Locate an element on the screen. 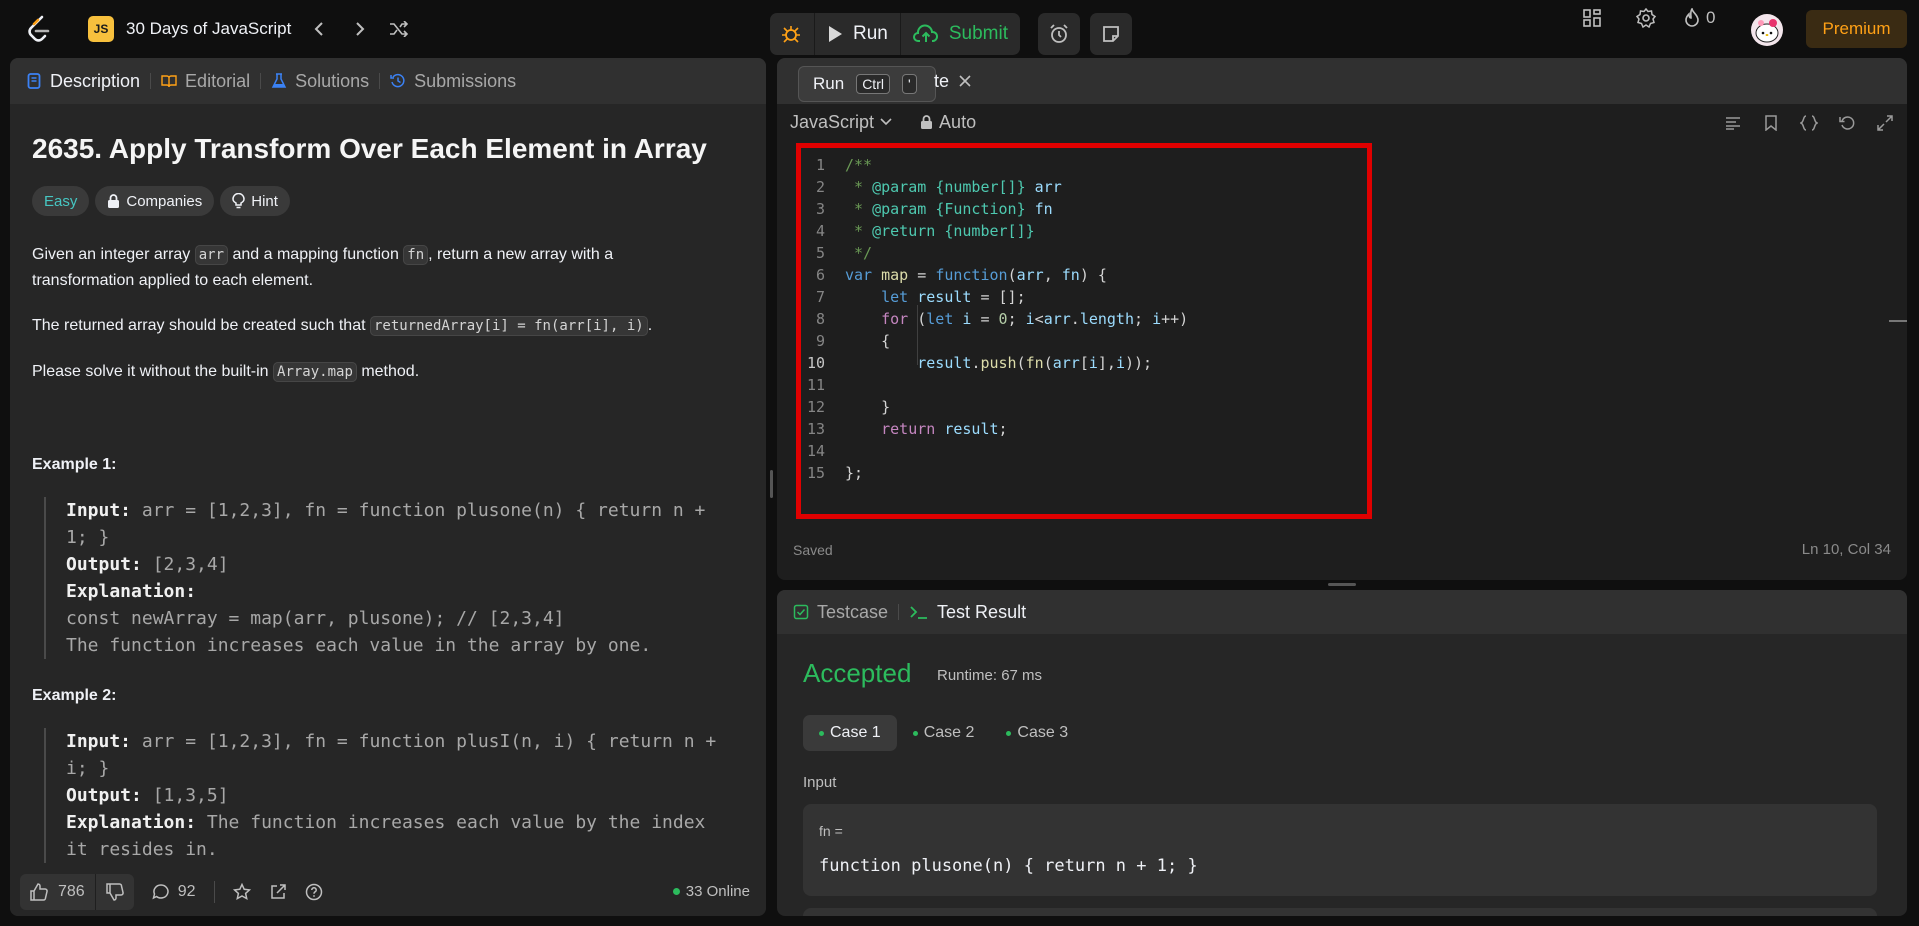 The image size is (1919, 926). inline-code: arr is located at coordinates (211, 255).